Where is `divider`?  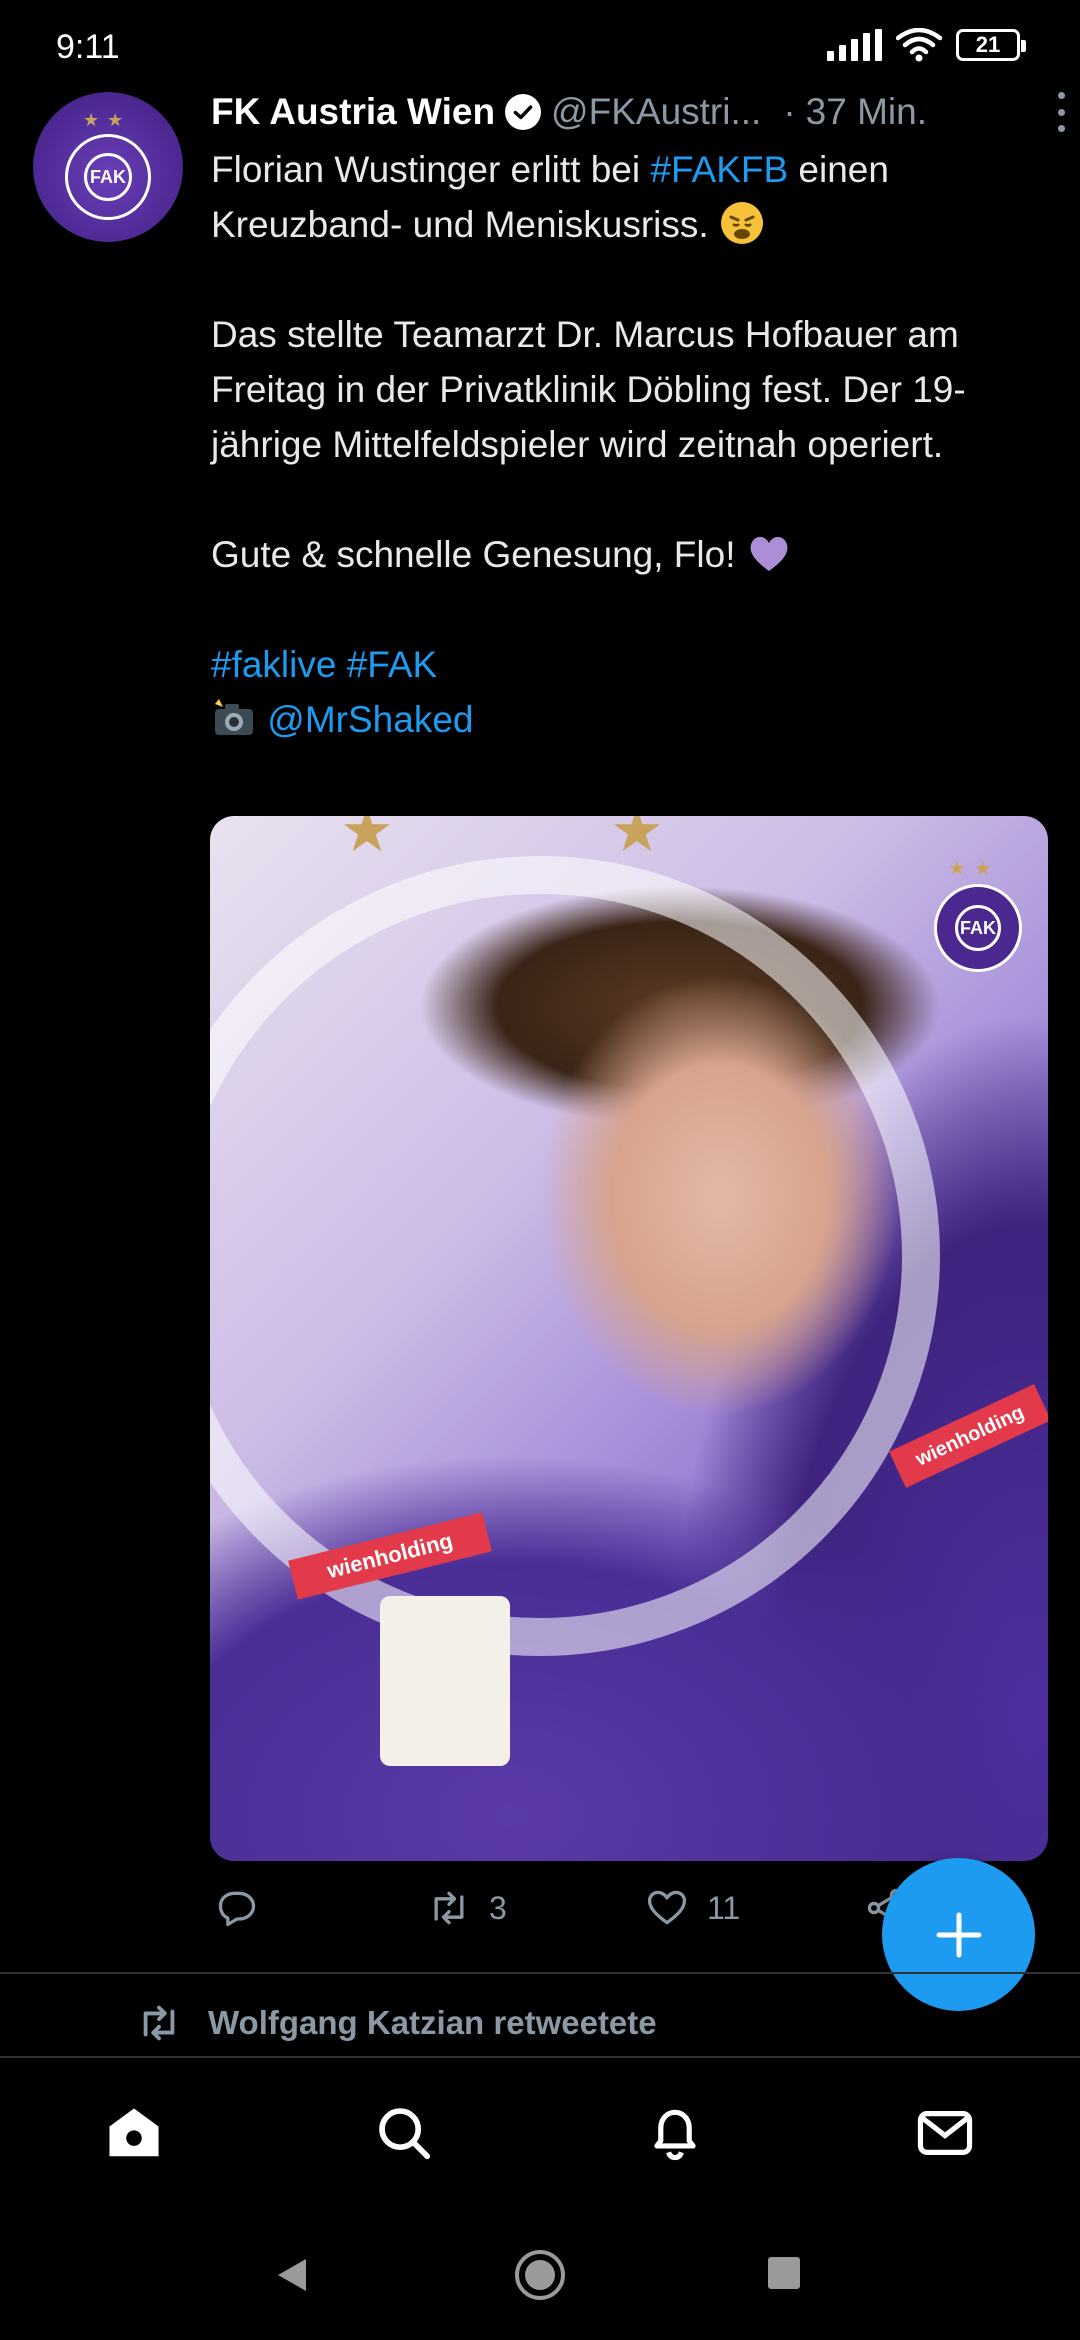
divider is located at coordinates (540, 1973).